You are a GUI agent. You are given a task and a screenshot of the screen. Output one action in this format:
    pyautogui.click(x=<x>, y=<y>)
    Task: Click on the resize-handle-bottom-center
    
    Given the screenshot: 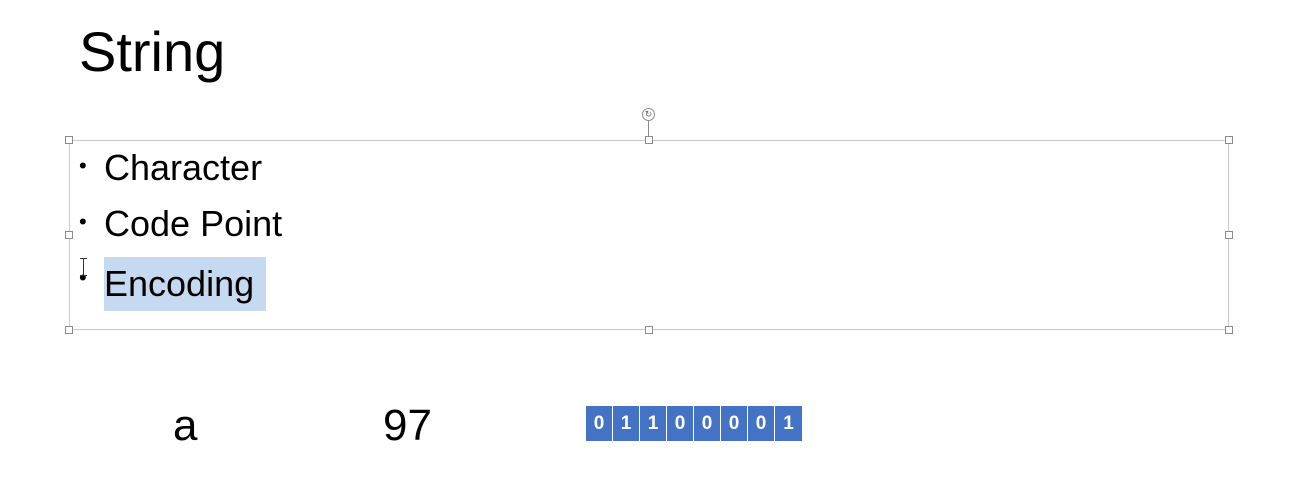 What is the action you would take?
    pyautogui.click(x=649, y=330)
    